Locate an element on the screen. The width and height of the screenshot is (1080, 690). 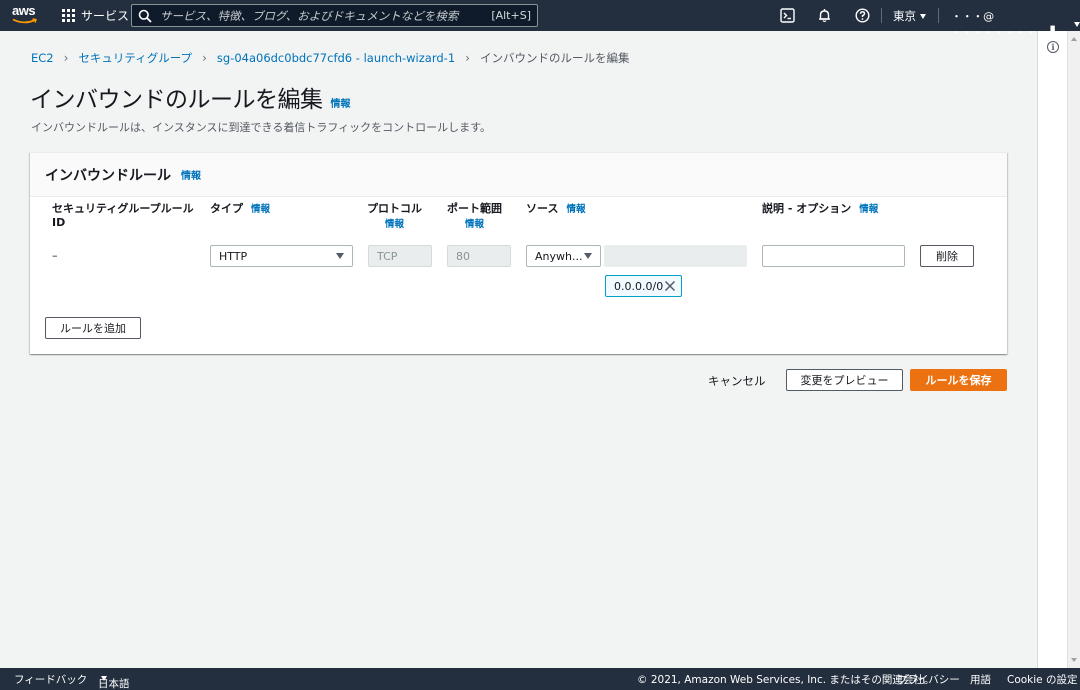
terminal-icon is located at coordinates (787, 15).